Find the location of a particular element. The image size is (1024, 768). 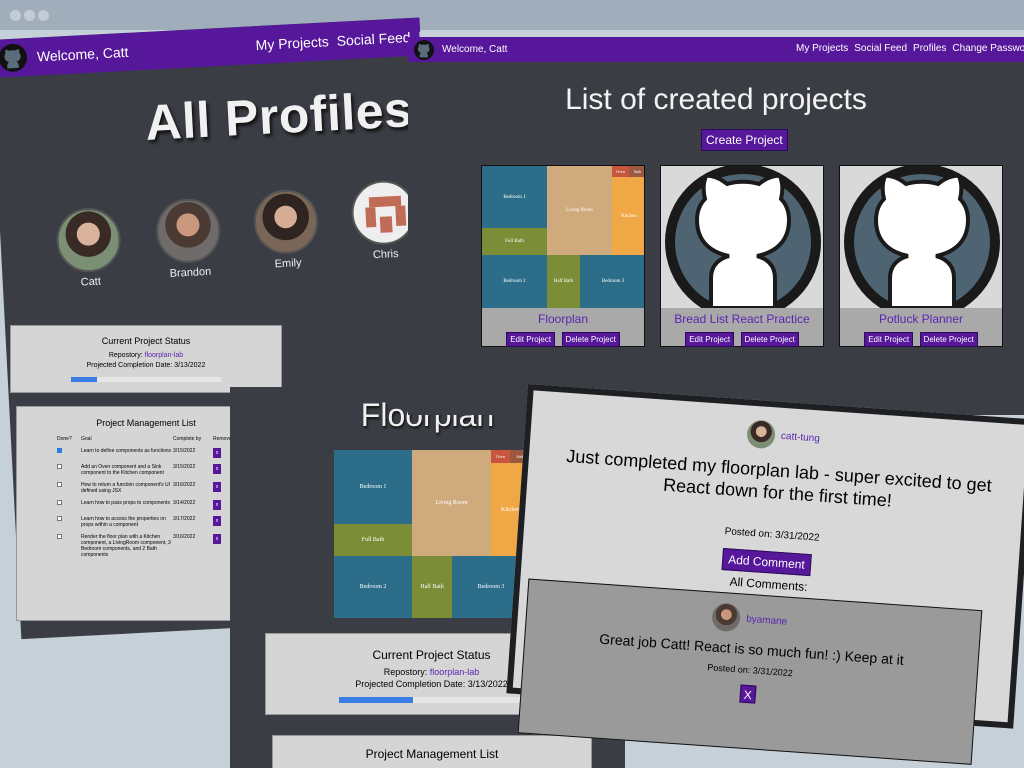

profile-card-emily: Emily is located at coordinates (286, 229).